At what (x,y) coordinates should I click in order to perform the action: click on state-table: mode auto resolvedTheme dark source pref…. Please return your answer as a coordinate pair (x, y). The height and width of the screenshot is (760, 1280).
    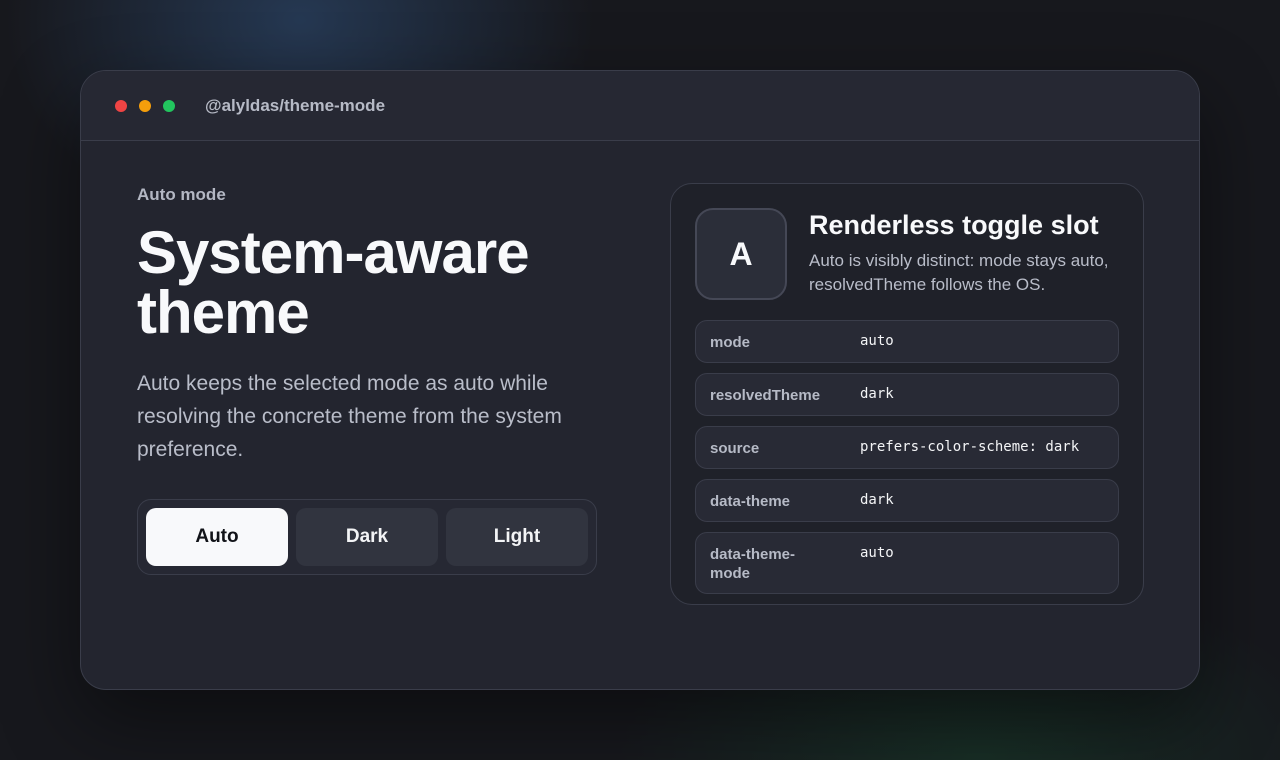
    Looking at the image, I should click on (907, 457).